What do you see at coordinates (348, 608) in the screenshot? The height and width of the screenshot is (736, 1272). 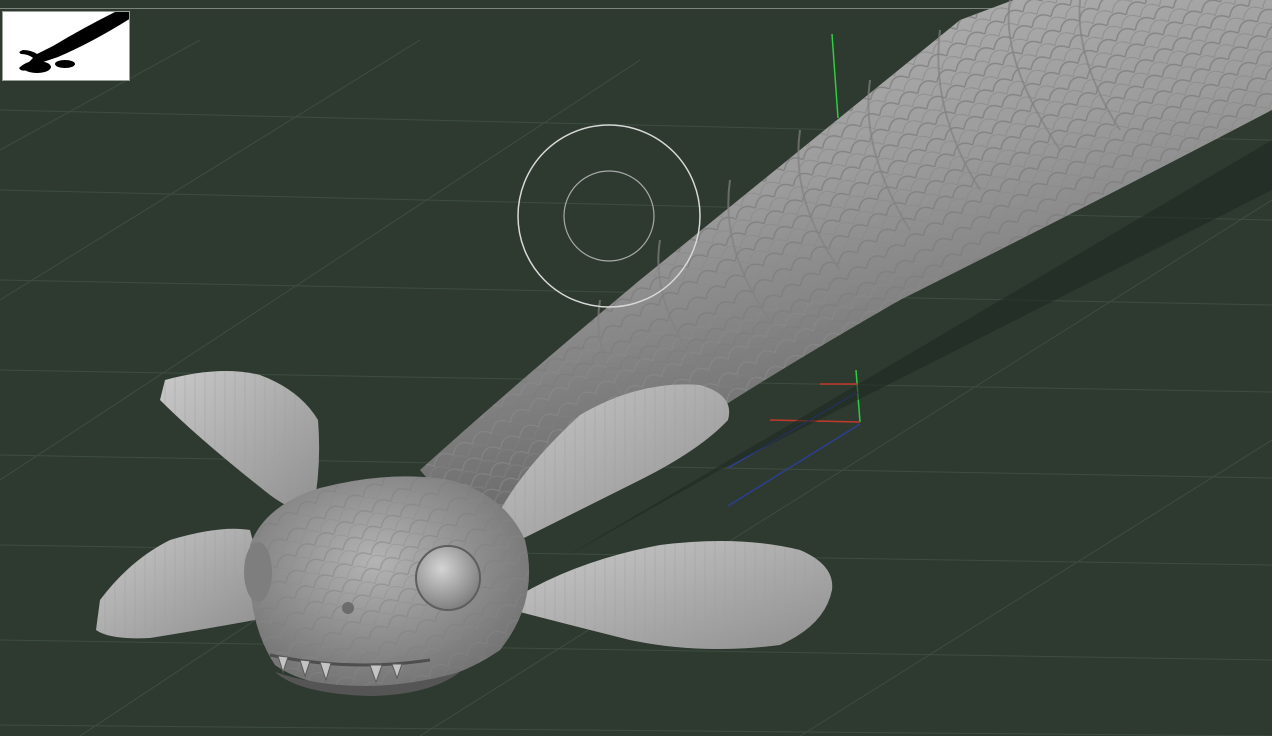 I see `nostril` at bounding box center [348, 608].